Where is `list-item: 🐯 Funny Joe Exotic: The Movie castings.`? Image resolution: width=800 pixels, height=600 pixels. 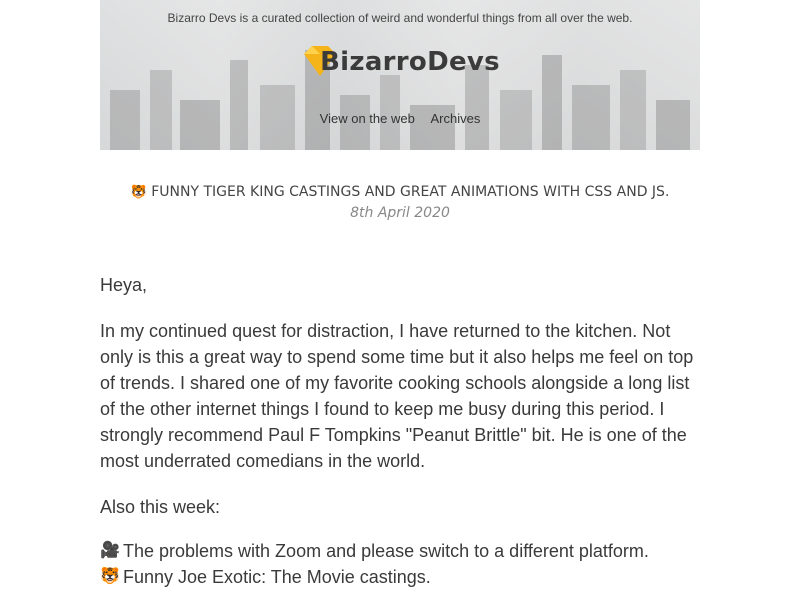
list-item: 🐯 Funny Joe Exotic: The Movie castings. is located at coordinates (400, 577).